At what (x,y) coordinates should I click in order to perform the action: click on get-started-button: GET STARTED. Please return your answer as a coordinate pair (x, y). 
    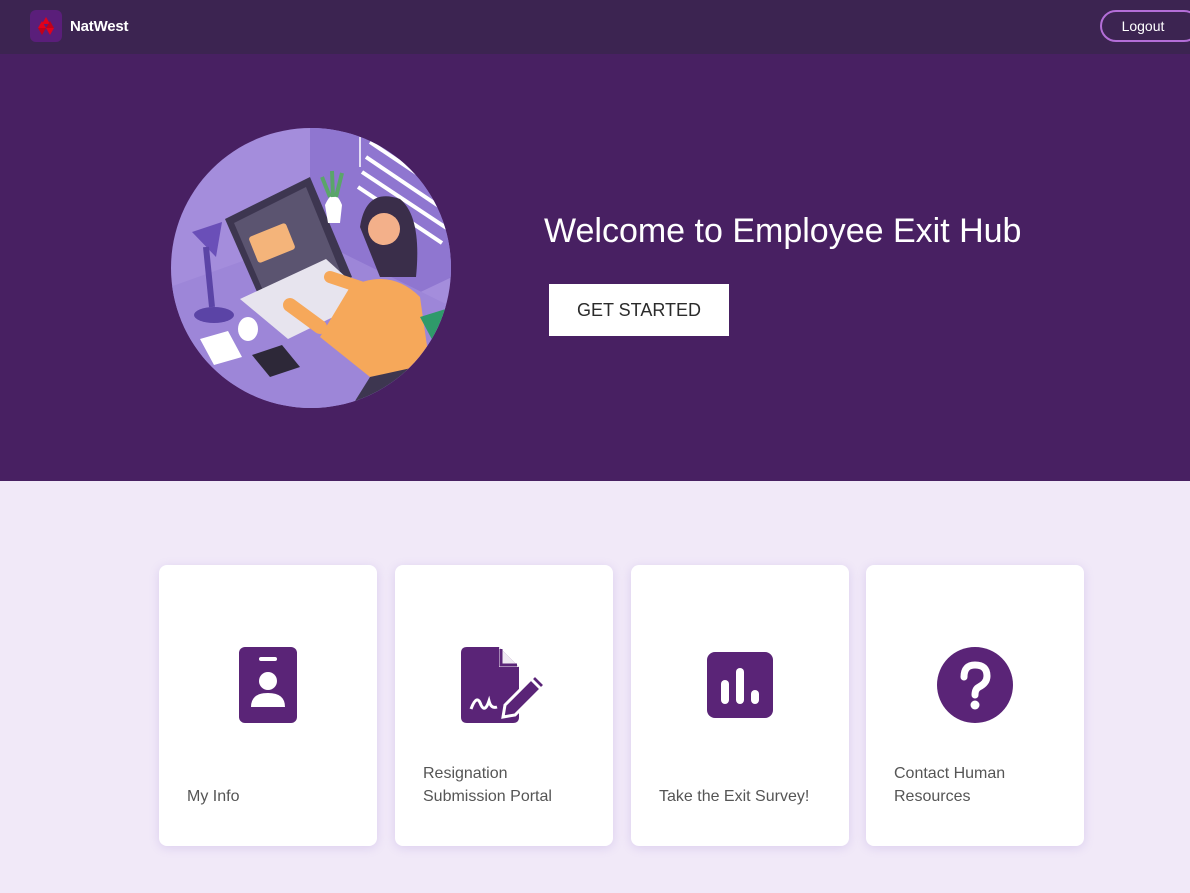
    Looking at the image, I should click on (639, 310).